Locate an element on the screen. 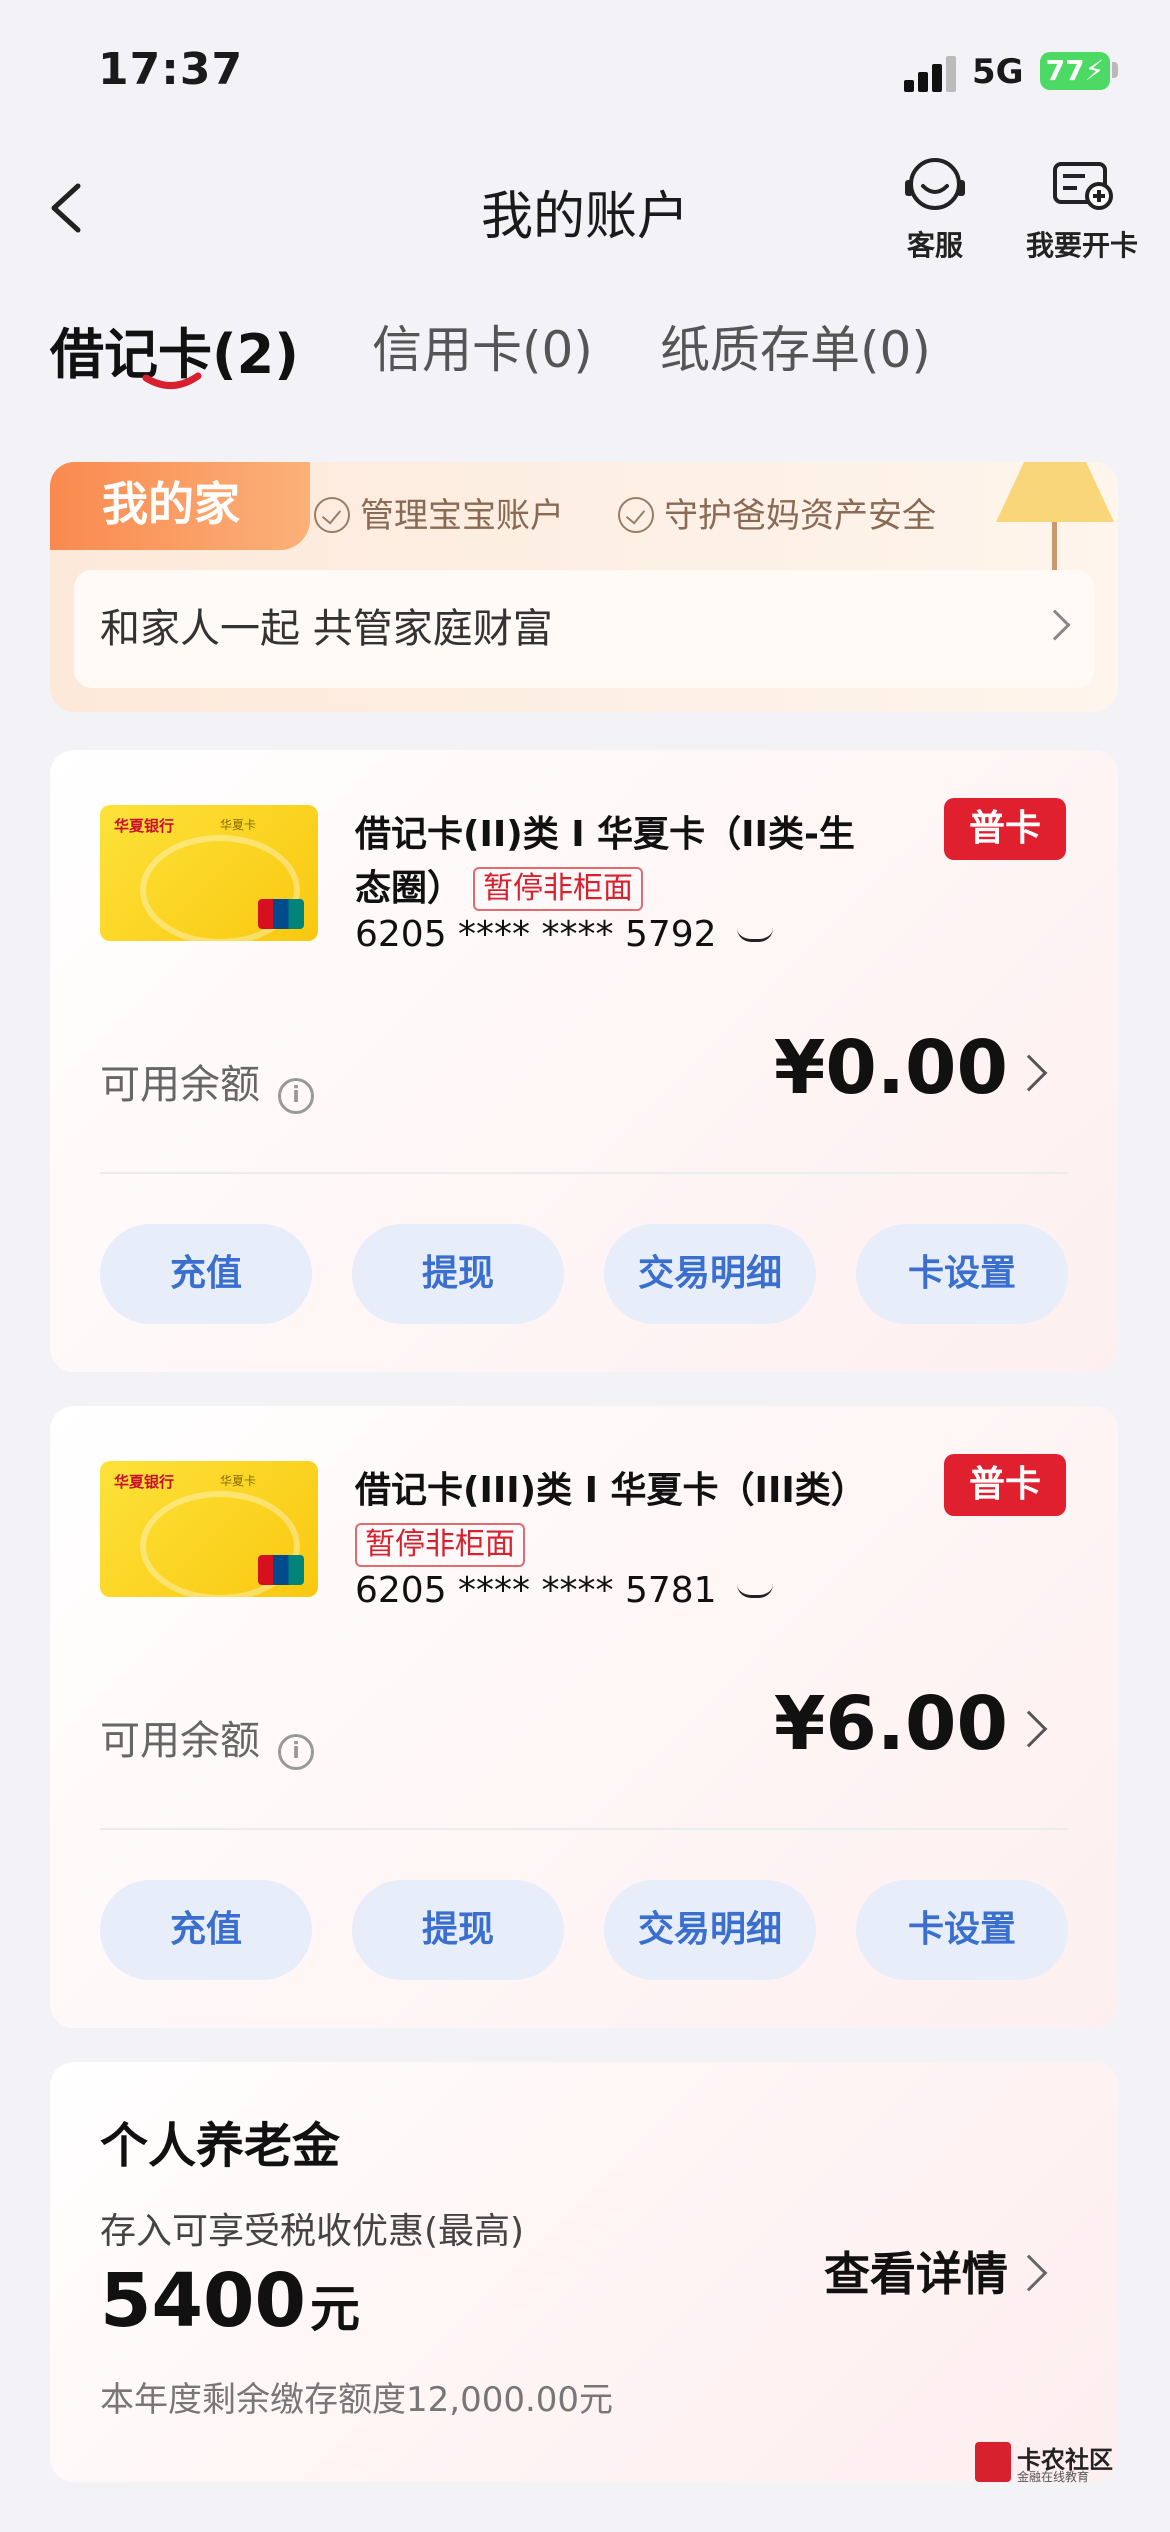 The height and width of the screenshot is (2532, 1170). watermark-sub: 金融在线教育 is located at coordinates (1053, 2477).